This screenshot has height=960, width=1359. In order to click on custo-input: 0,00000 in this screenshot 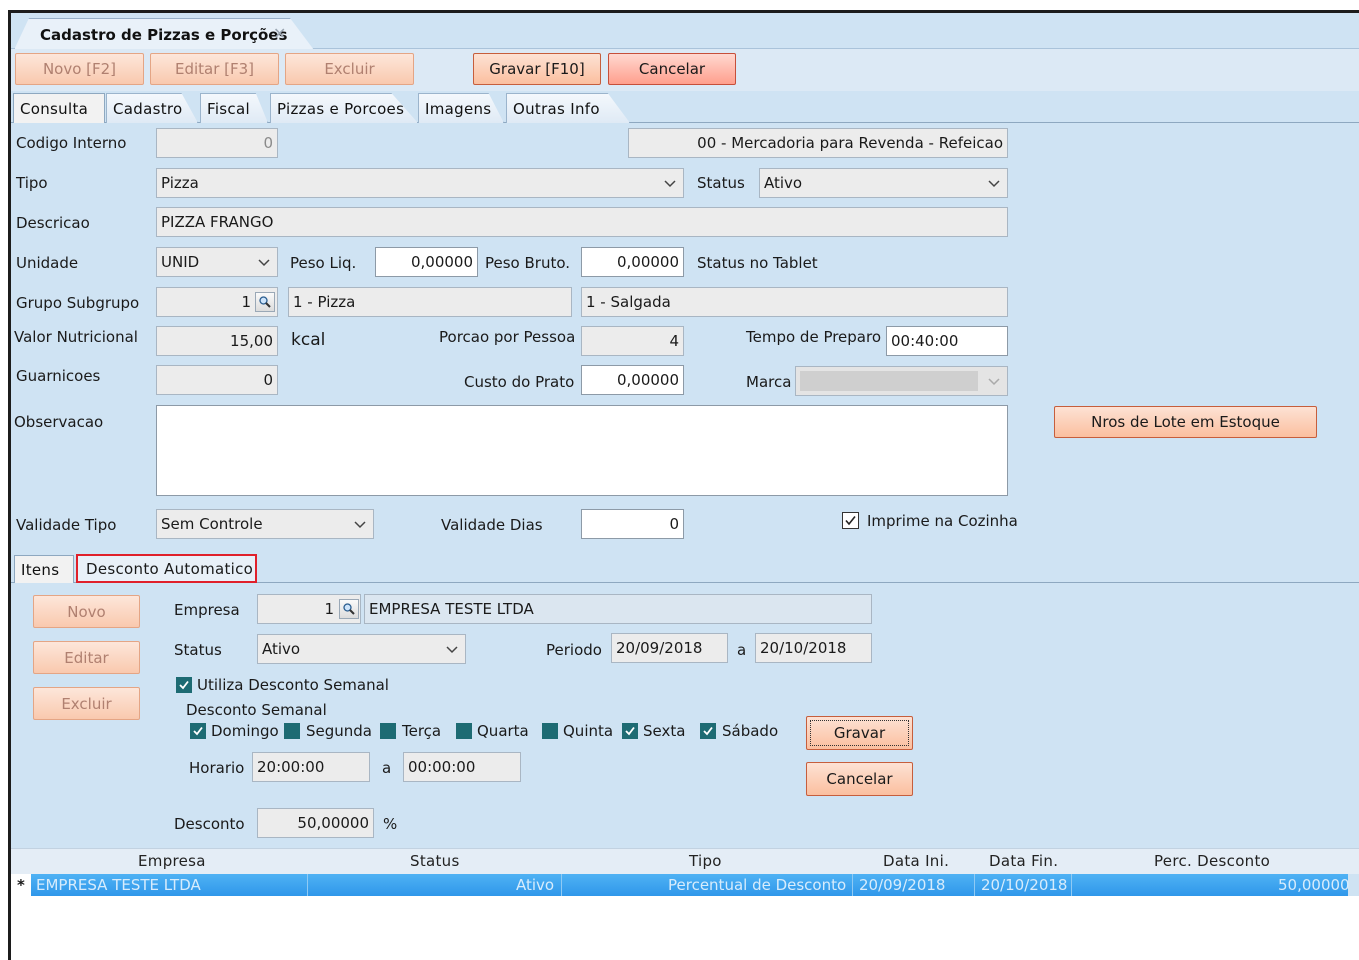, I will do `click(632, 380)`.